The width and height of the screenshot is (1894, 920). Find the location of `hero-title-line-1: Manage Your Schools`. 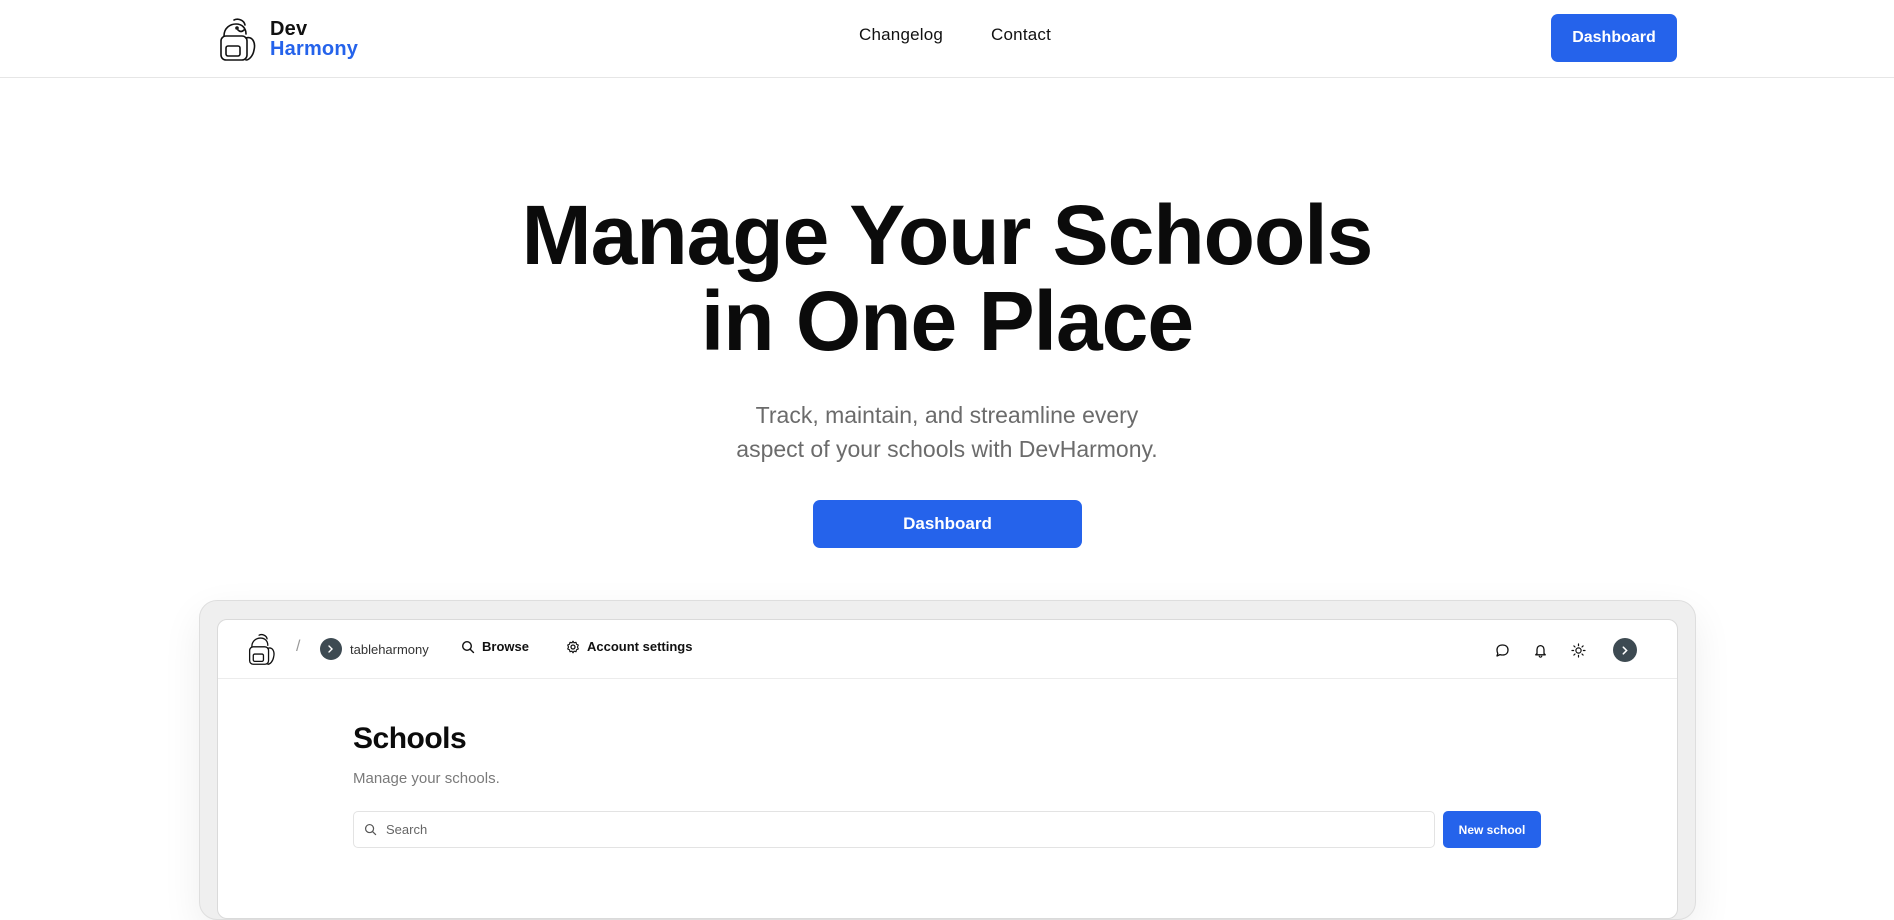

hero-title-line-1: Manage Your Schools is located at coordinates (947, 235).